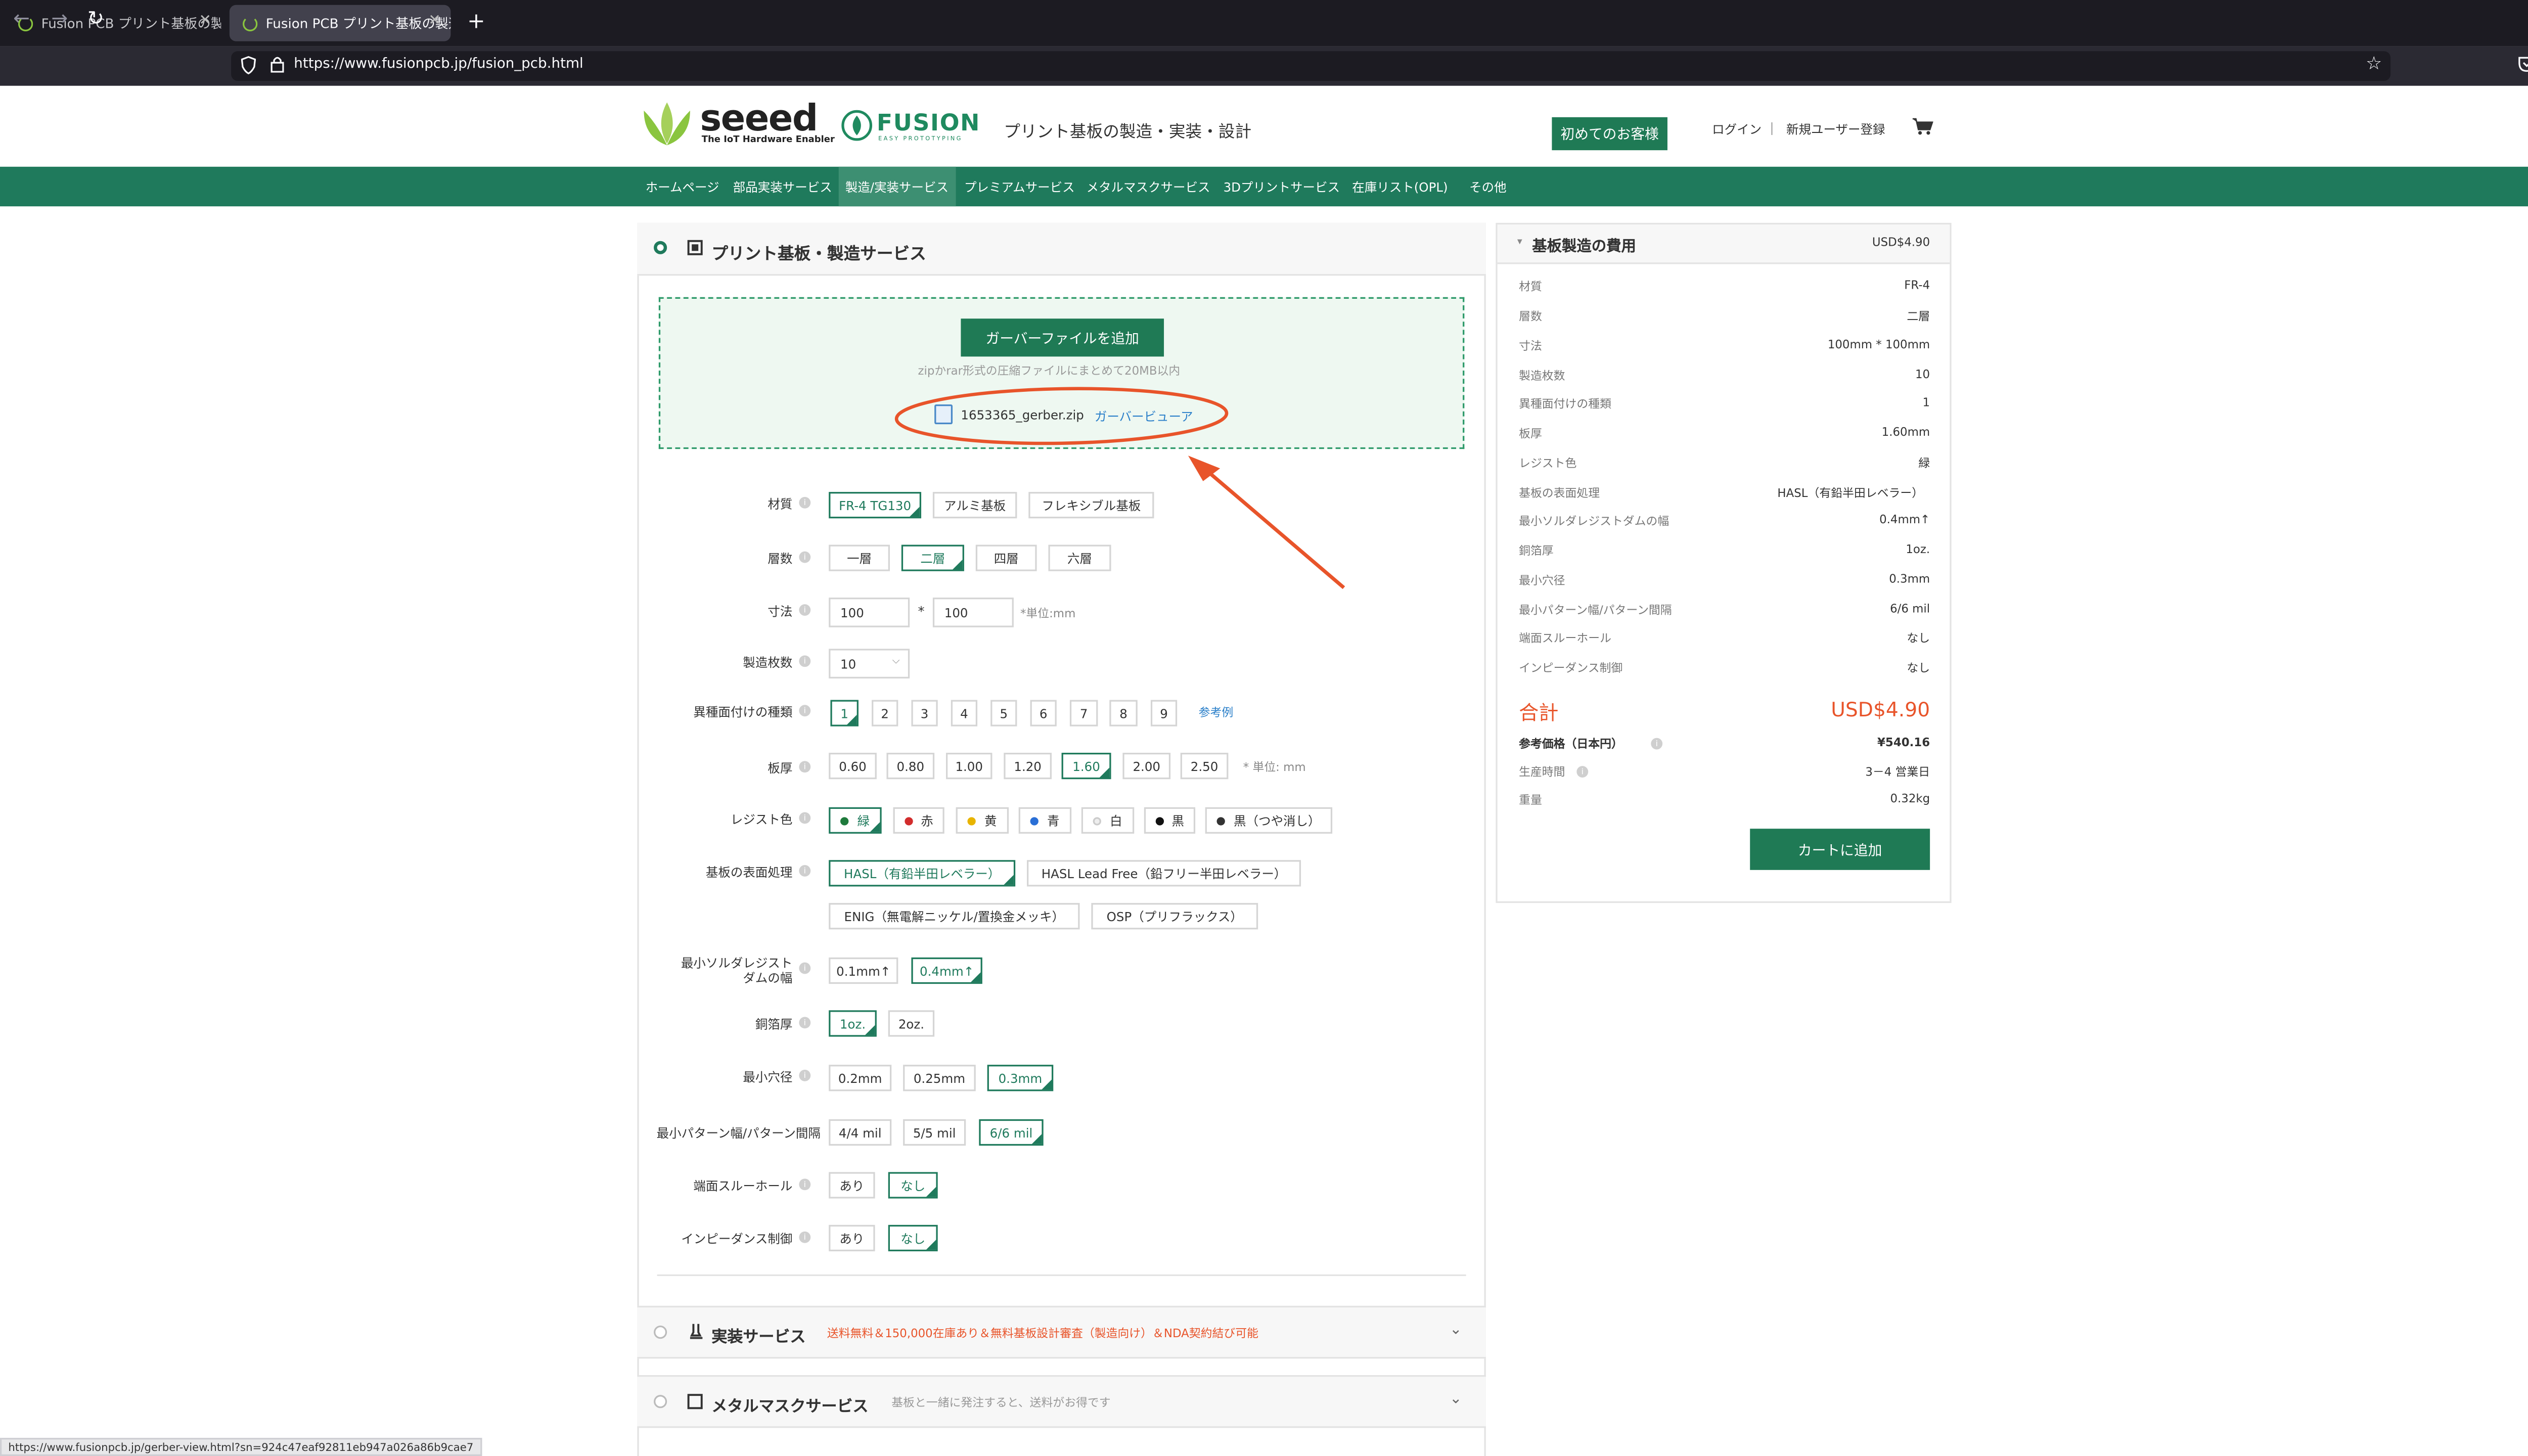 The width and height of the screenshot is (2528, 1456). Describe the element at coordinates (856, 820) in the screenshot. I see `color-option: 緑` at that location.